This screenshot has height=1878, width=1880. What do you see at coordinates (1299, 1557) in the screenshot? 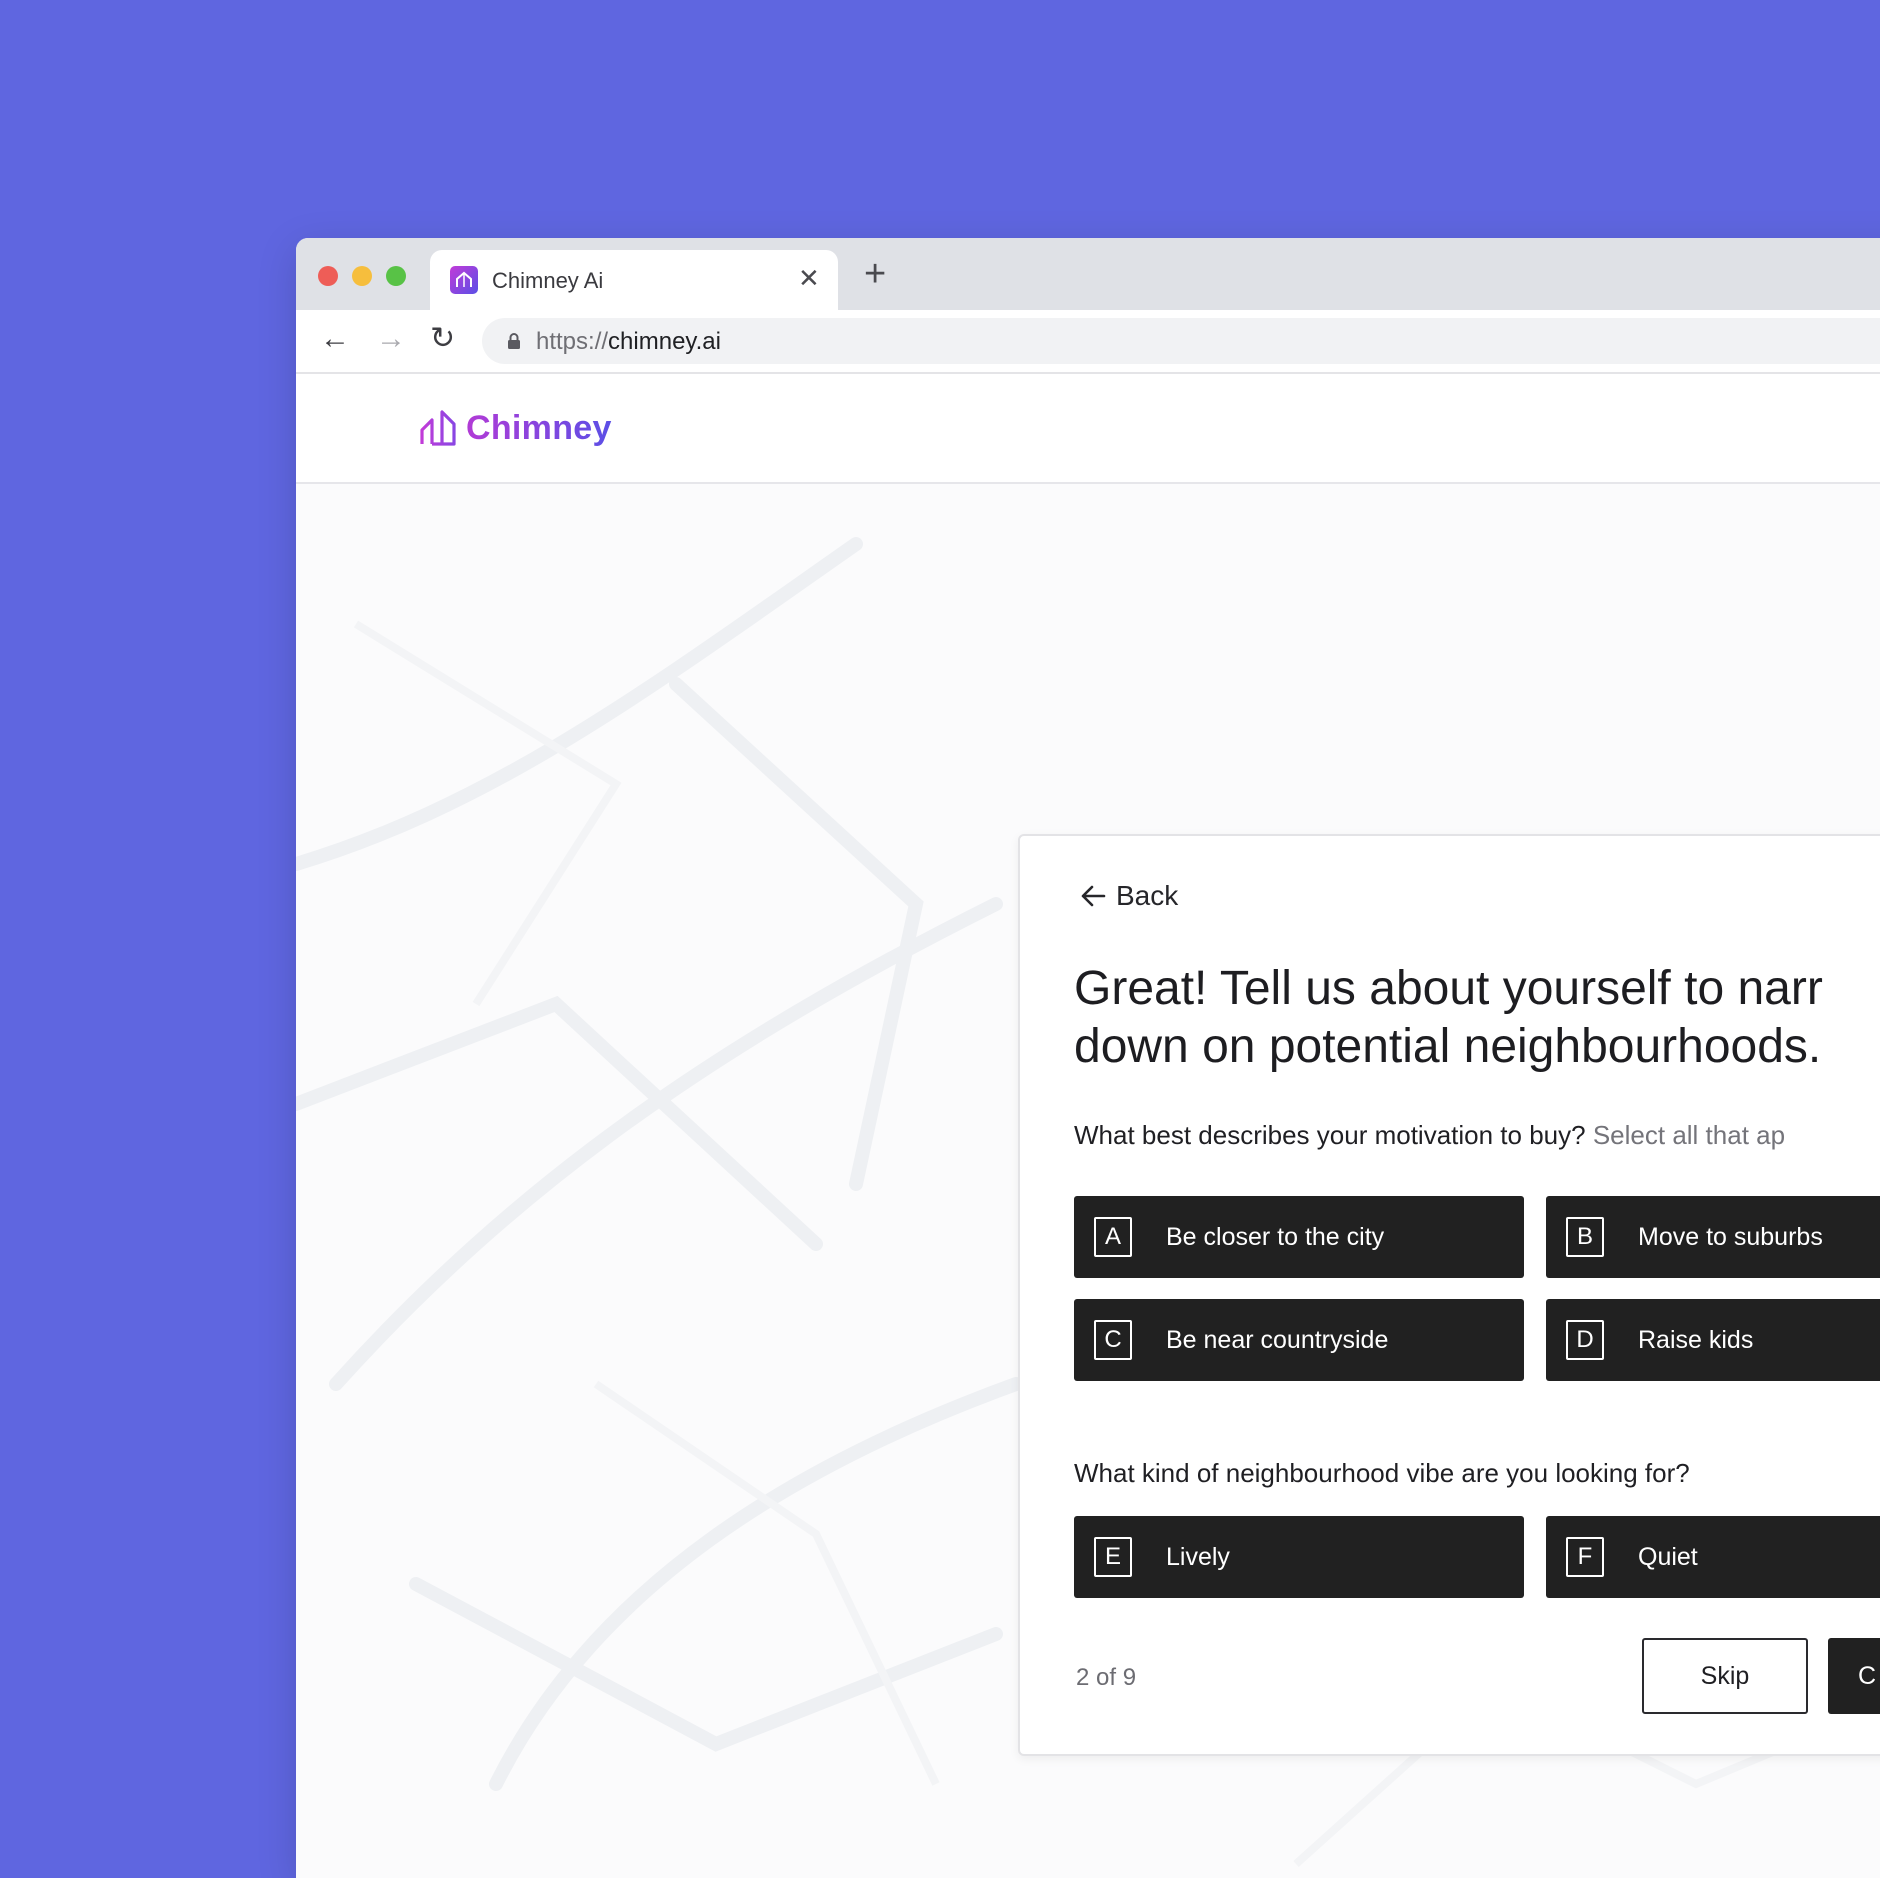
I see `option-e-button: E Lively` at bounding box center [1299, 1557].